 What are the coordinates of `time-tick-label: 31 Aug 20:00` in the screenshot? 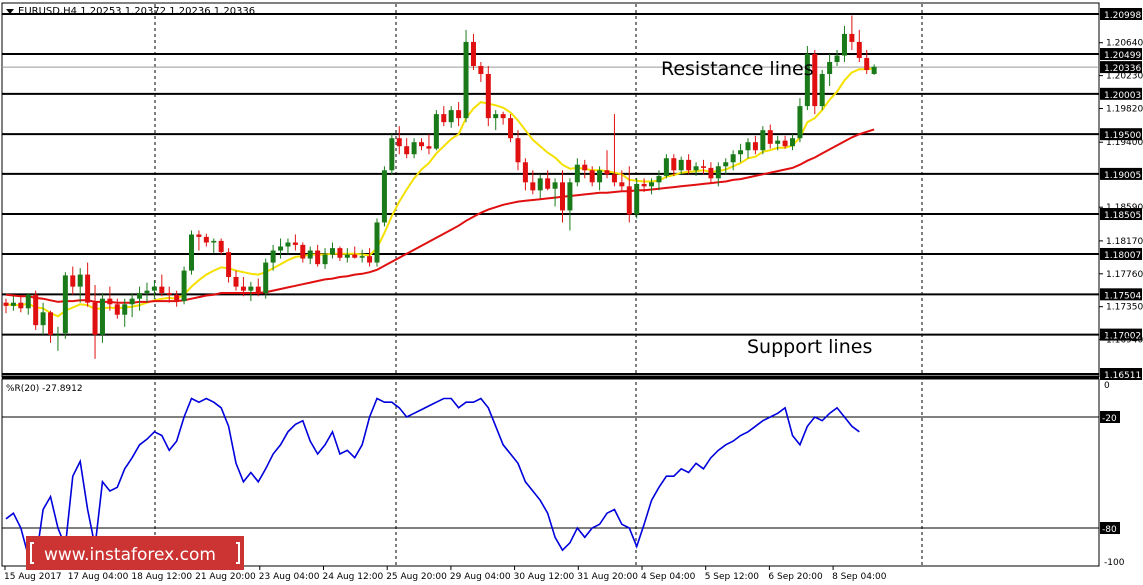 It's located at (607, 577).